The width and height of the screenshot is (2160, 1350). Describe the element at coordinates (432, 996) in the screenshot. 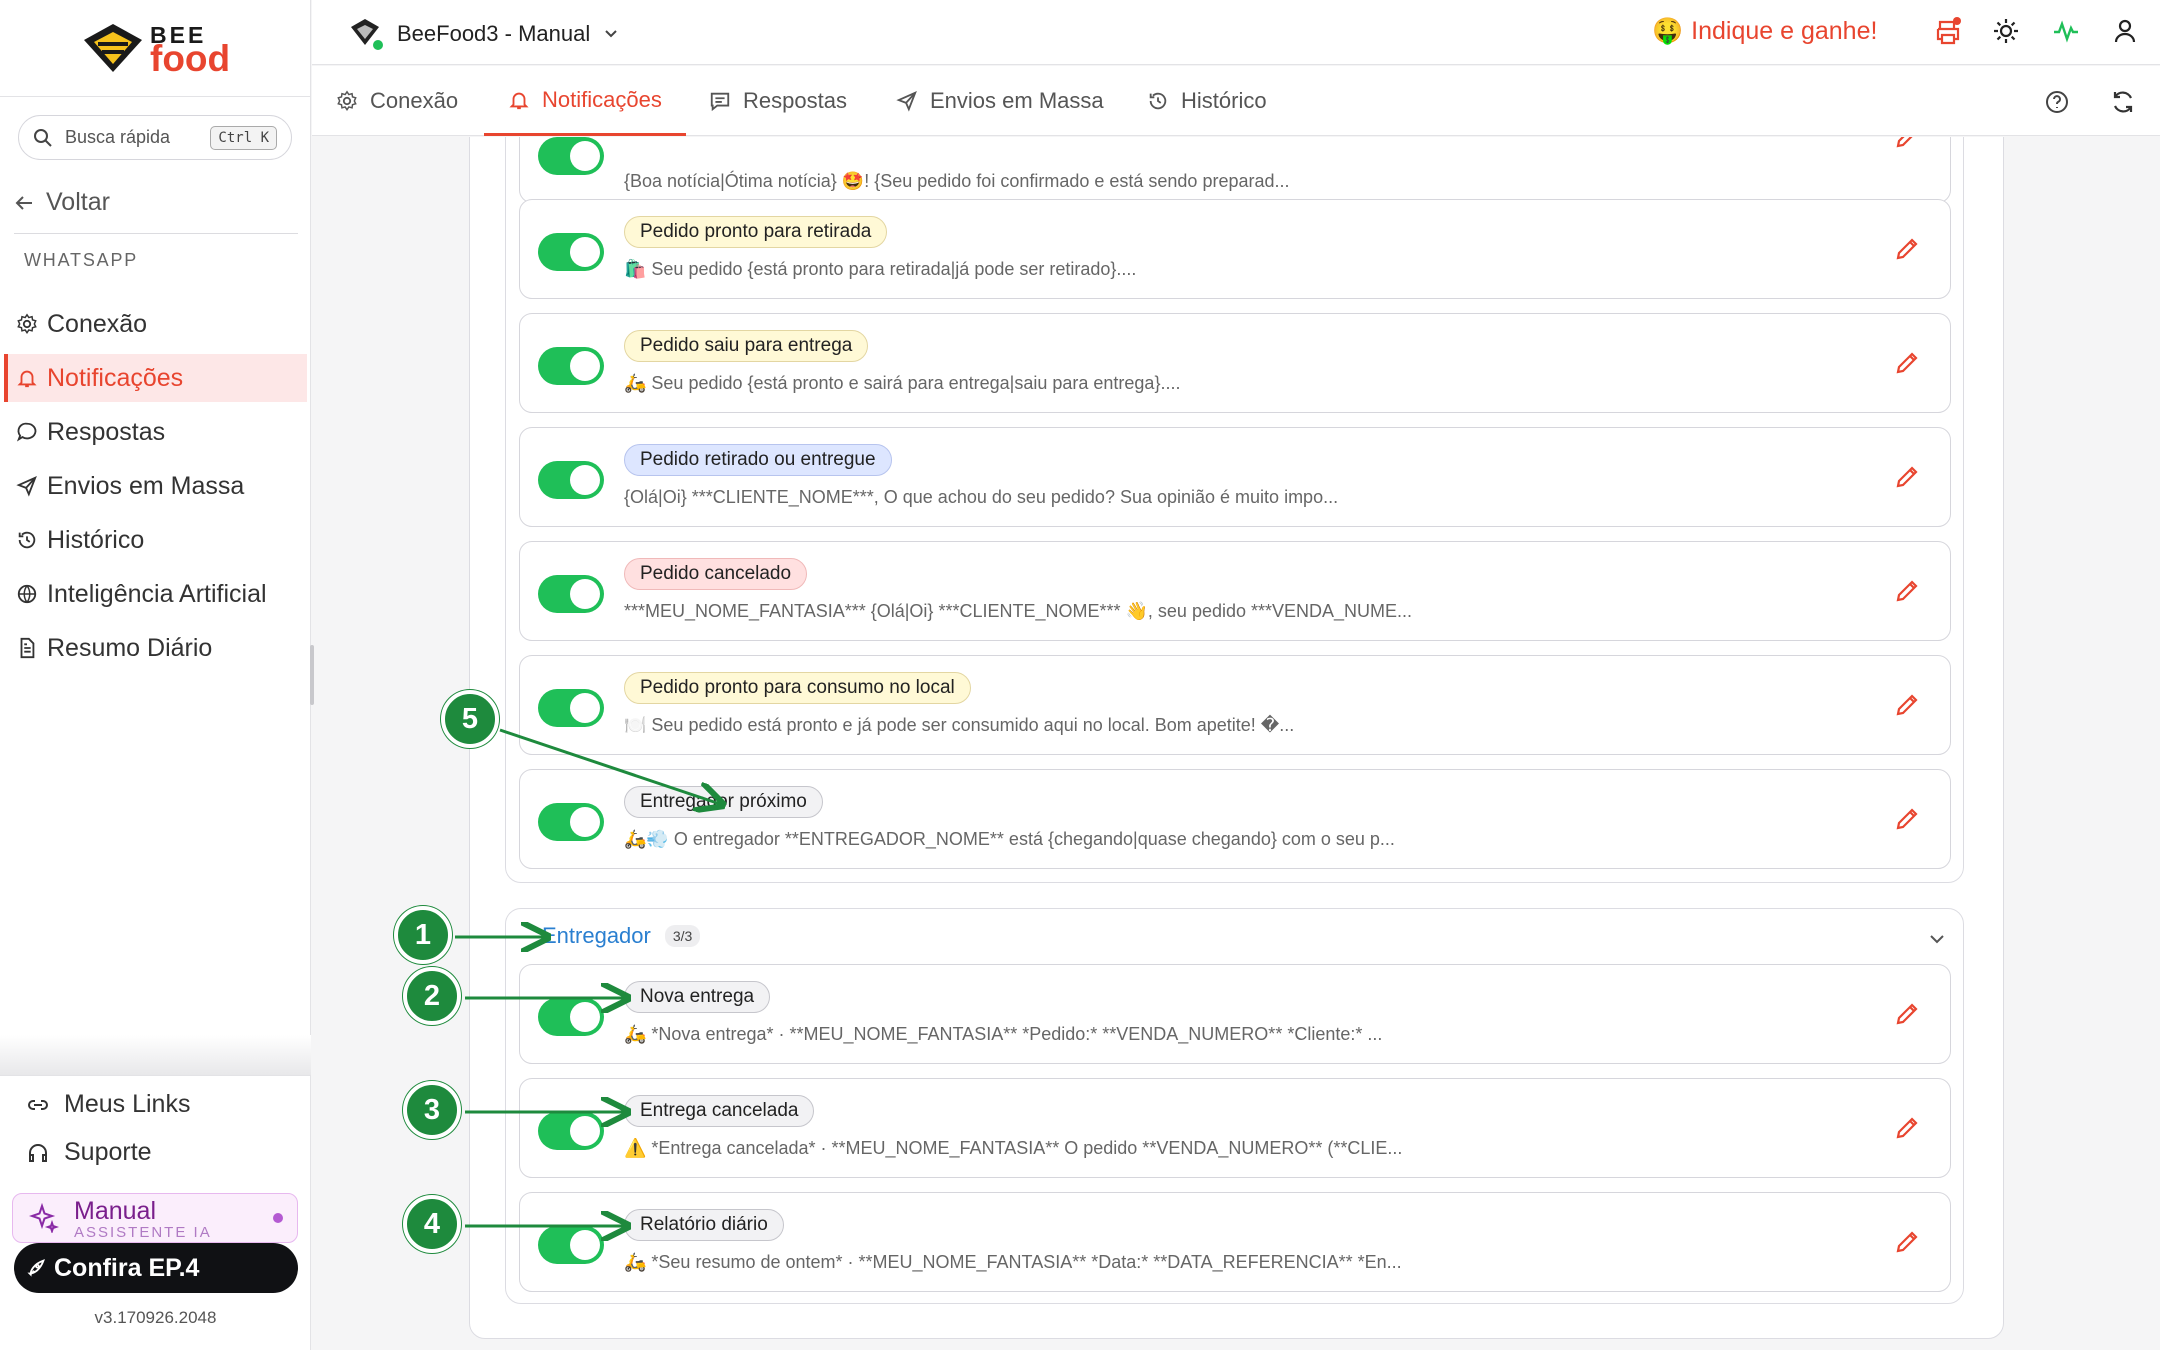

I see `annotation-marker-2: 2` at that location.